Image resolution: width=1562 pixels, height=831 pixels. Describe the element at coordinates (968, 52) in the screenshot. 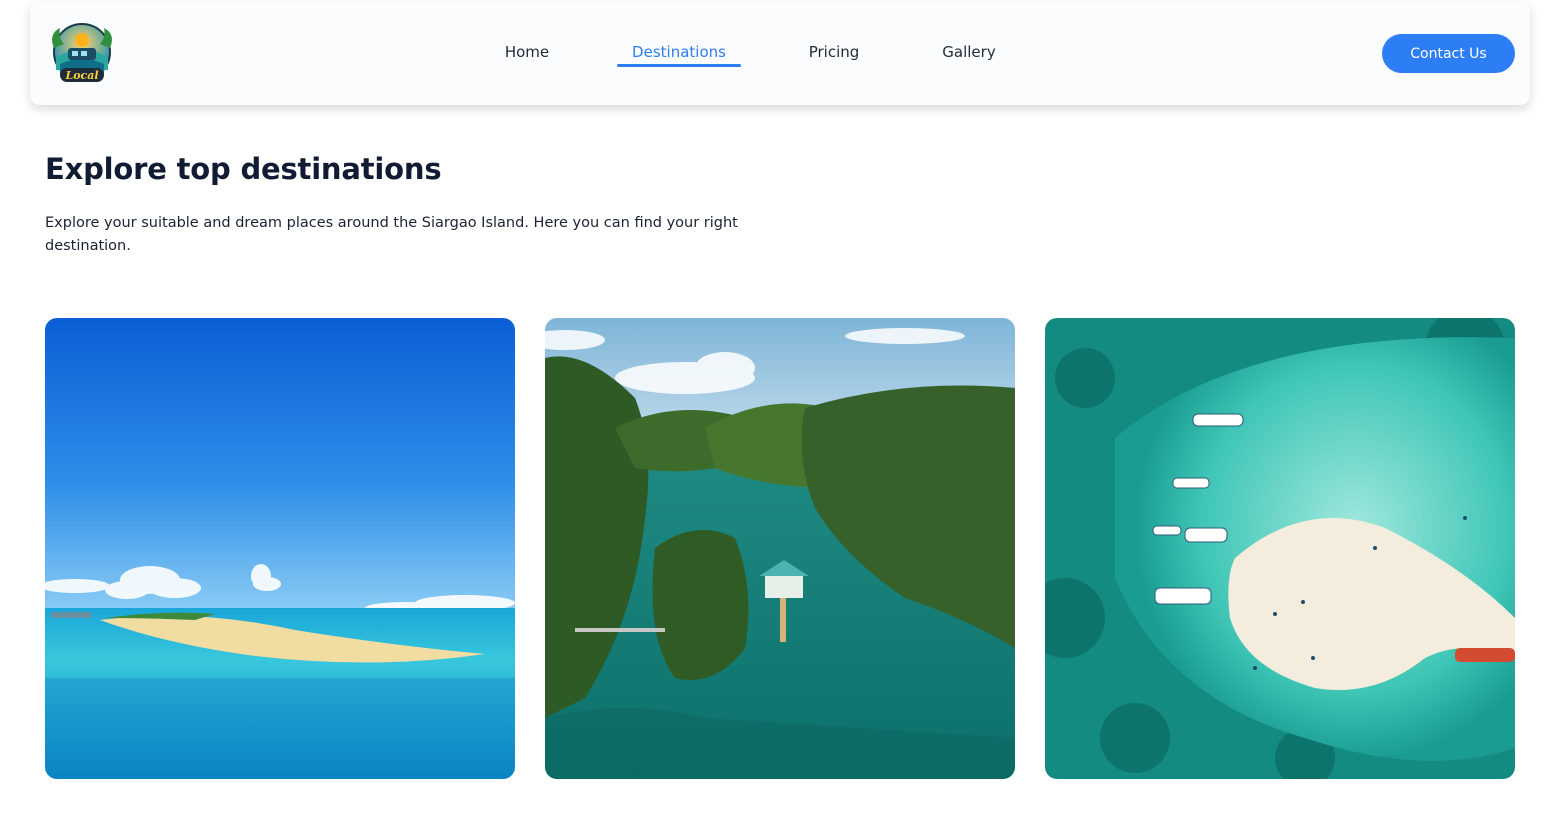

I see `nav-gallery-link: Gallery` at that location.